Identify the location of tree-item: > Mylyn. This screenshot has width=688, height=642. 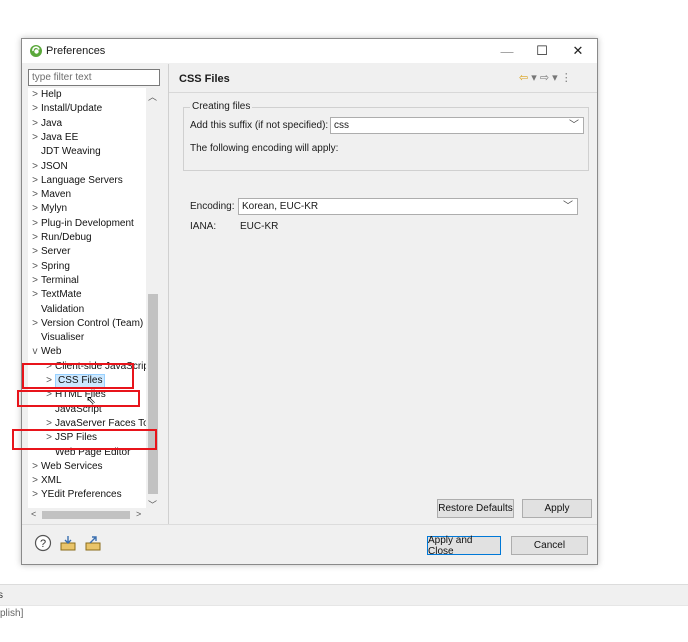
(90, 209).